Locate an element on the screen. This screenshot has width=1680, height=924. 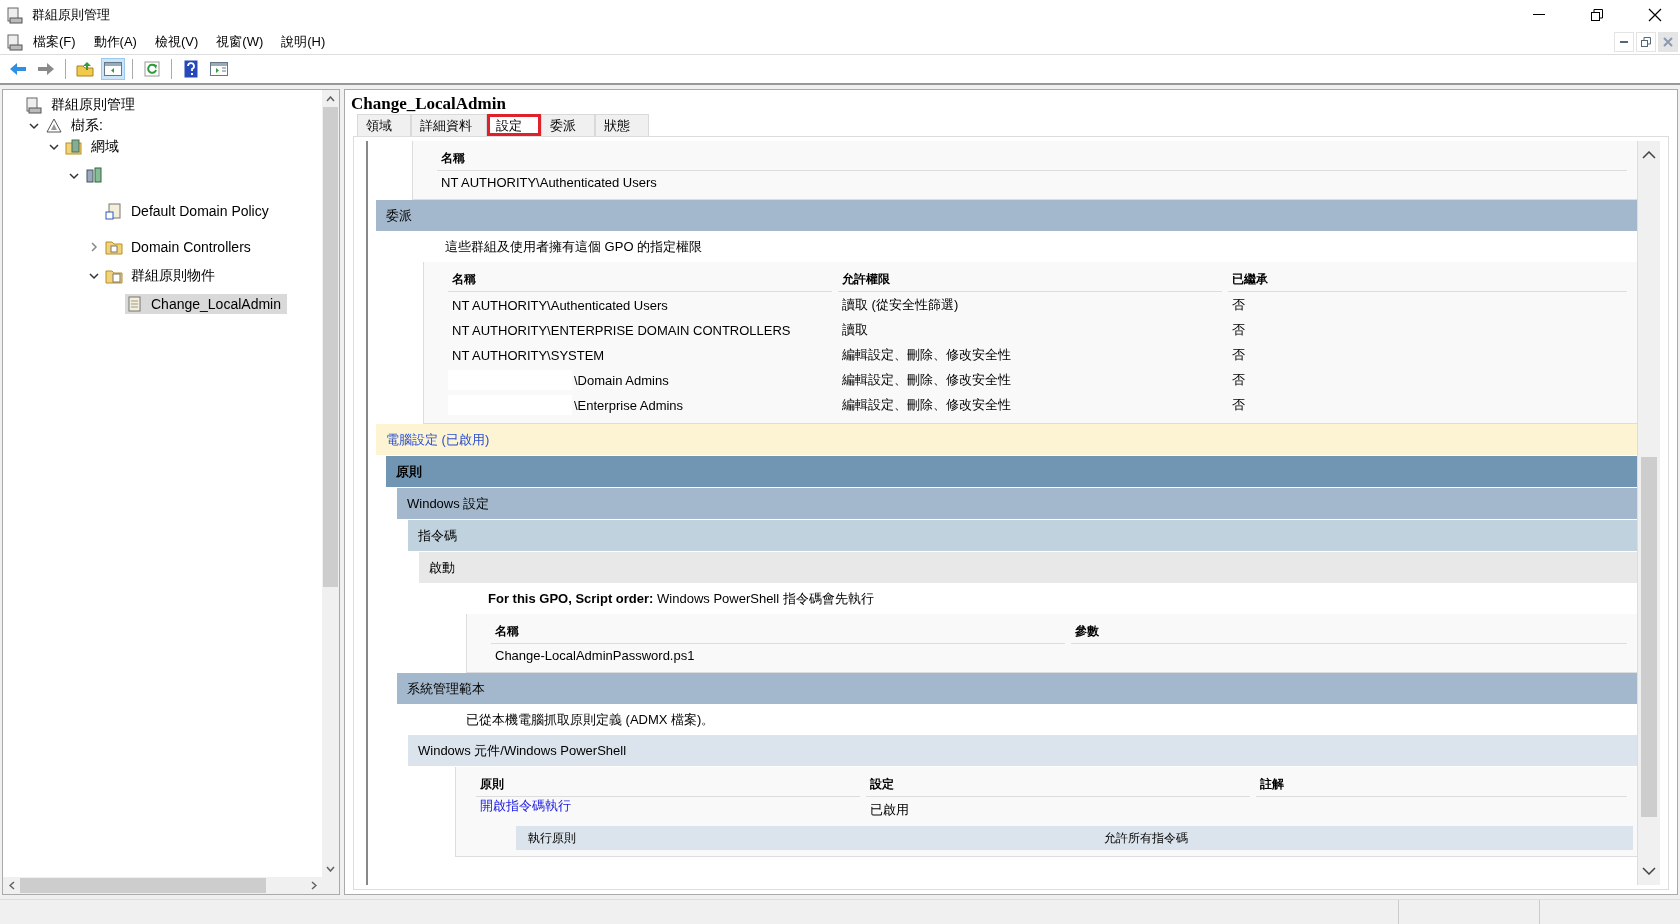
minimize-button is located at coordinates (1624, 42).